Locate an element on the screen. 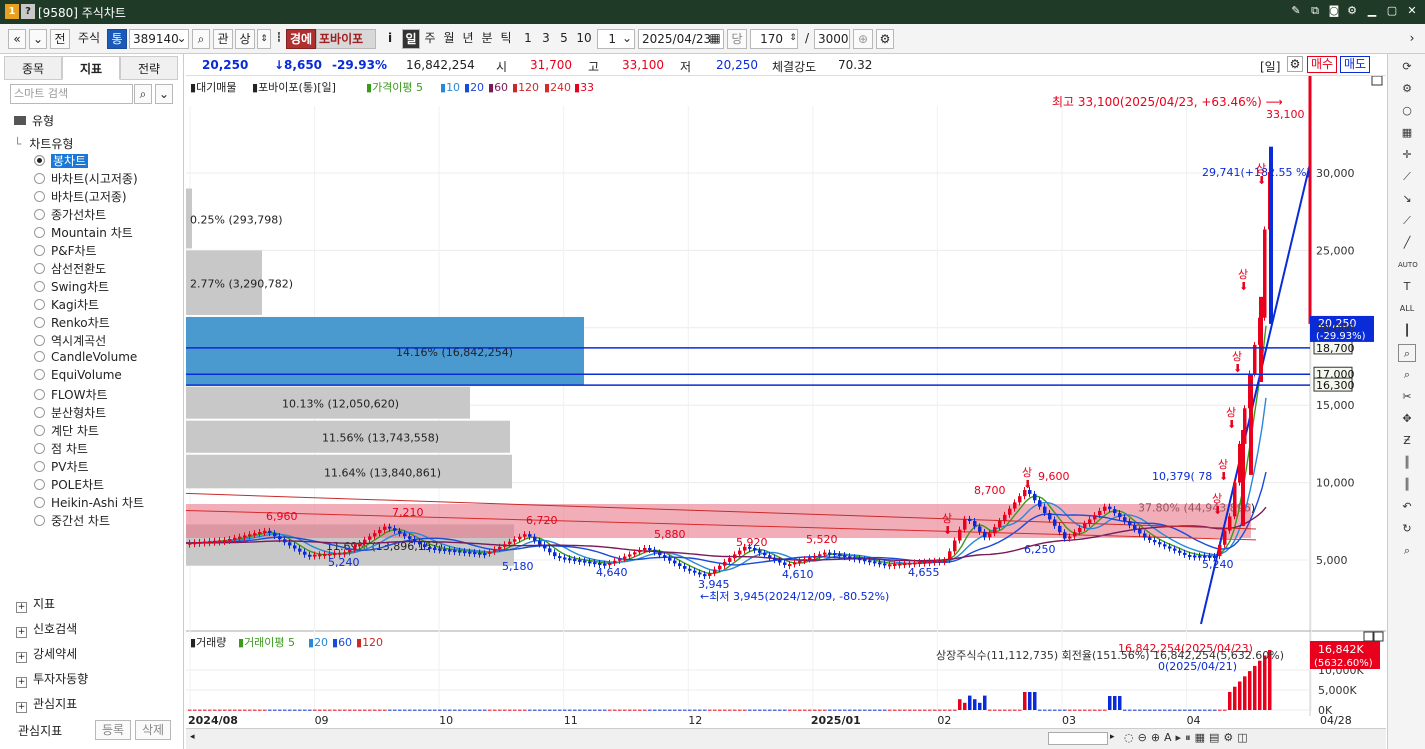 The image size is (1425, 749). bars2-tool-icon: ║ is located at coordinates (1407, 485).